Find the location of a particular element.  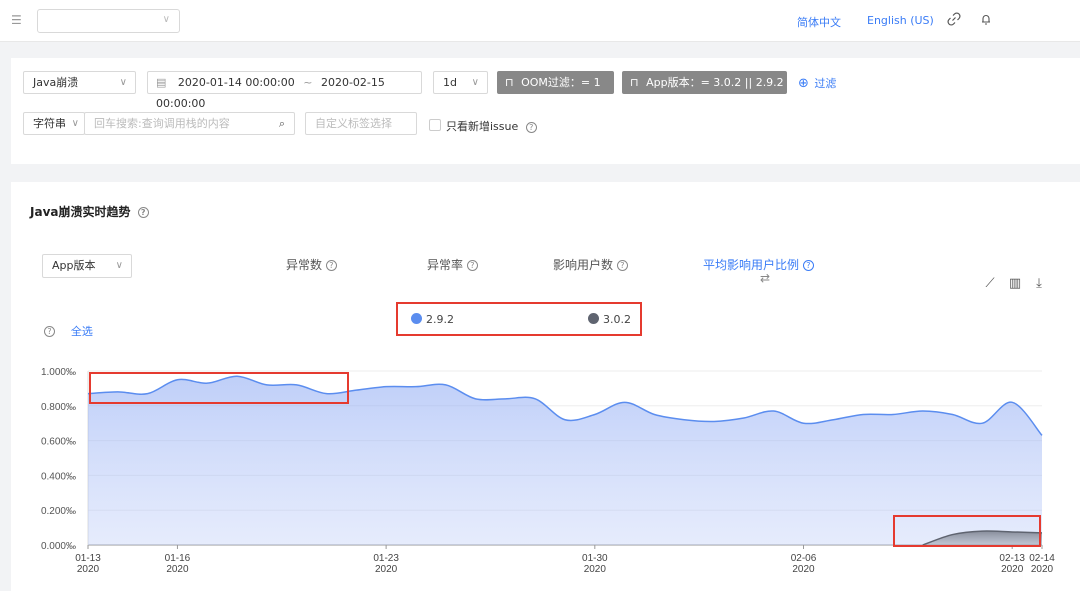

calendar-icon: ▤ is located at coordinates (161, 82).